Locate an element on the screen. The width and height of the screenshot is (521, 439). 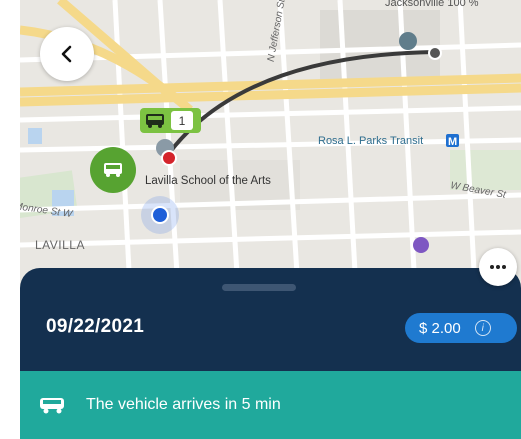
stop-marker is located at coordinates (113, 170).